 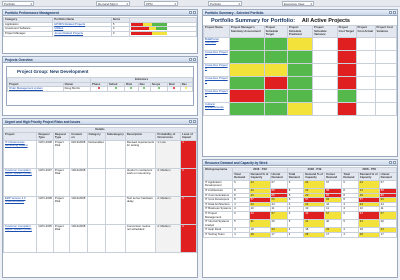 What do you see at coordinates (53, 71) in the screenshot?
I see `project-group-title: Project Group: New Development` at bounding box center [53, 71].